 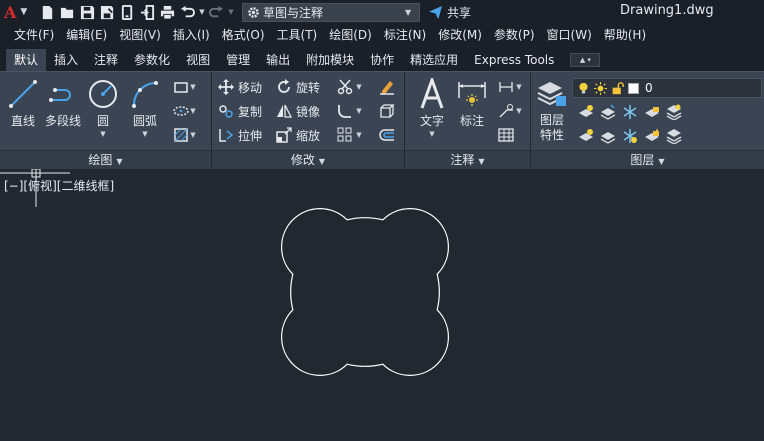 What do you see at coordinates (240, 111) in the screenshot?
I see `copy-tool-button: 复制` at bounding box center [240, 111].